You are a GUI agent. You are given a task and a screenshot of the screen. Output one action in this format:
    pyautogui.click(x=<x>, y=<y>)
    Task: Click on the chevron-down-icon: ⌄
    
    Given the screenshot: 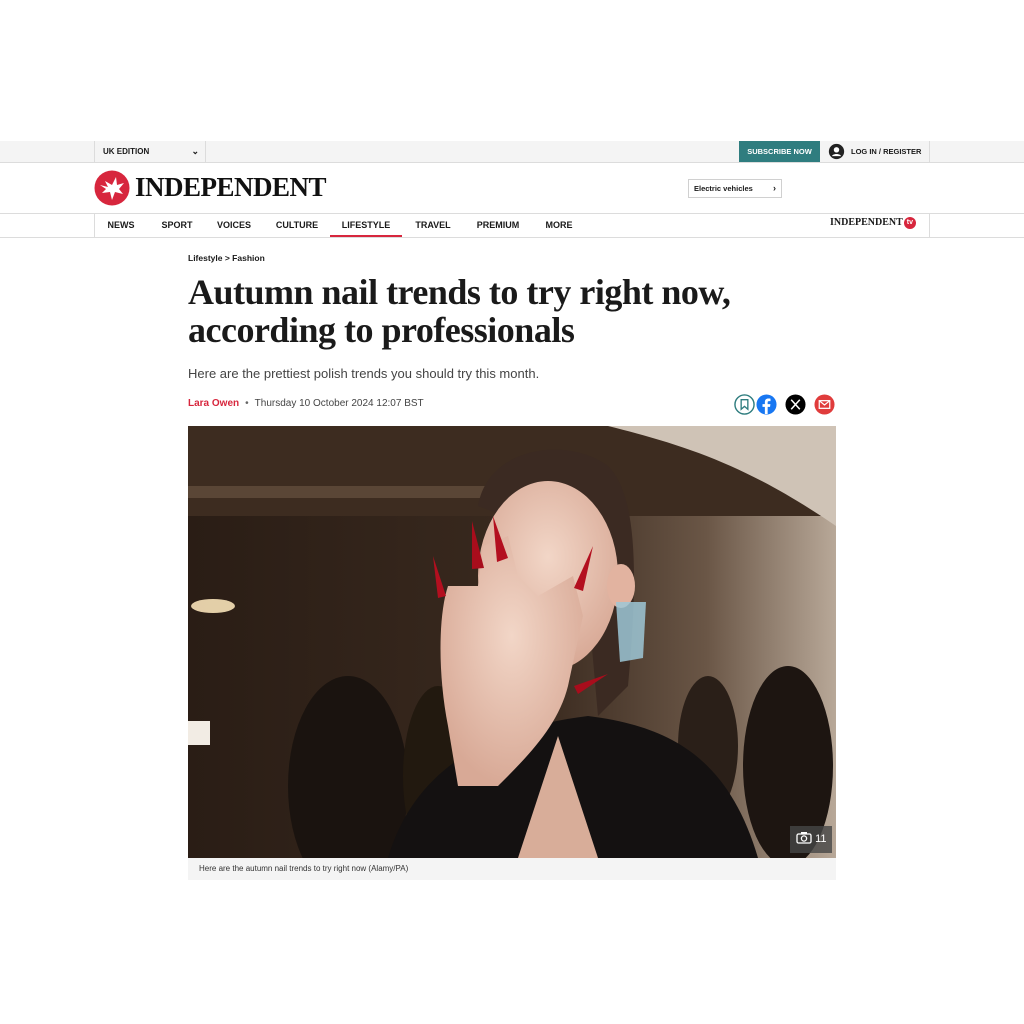 What is the action you would take?
    pyautogui.click(x=195, y=151)
    